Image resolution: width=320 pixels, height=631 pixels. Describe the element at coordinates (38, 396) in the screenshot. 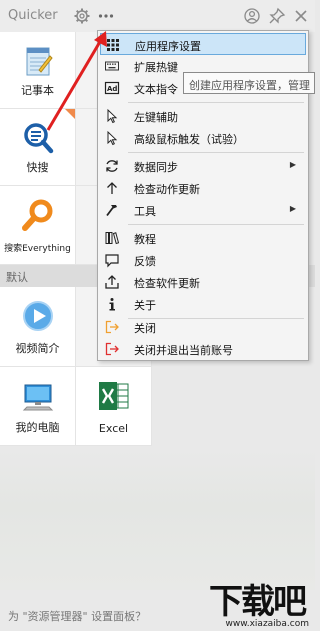

I see `computer-icon` at that location.